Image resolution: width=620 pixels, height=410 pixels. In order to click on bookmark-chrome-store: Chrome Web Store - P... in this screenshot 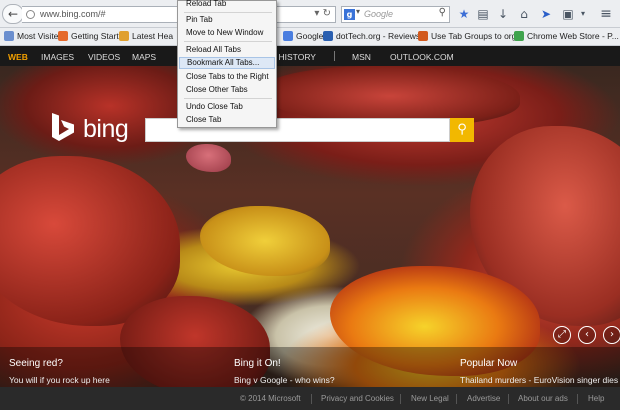, I will do `click(566, 36)`.